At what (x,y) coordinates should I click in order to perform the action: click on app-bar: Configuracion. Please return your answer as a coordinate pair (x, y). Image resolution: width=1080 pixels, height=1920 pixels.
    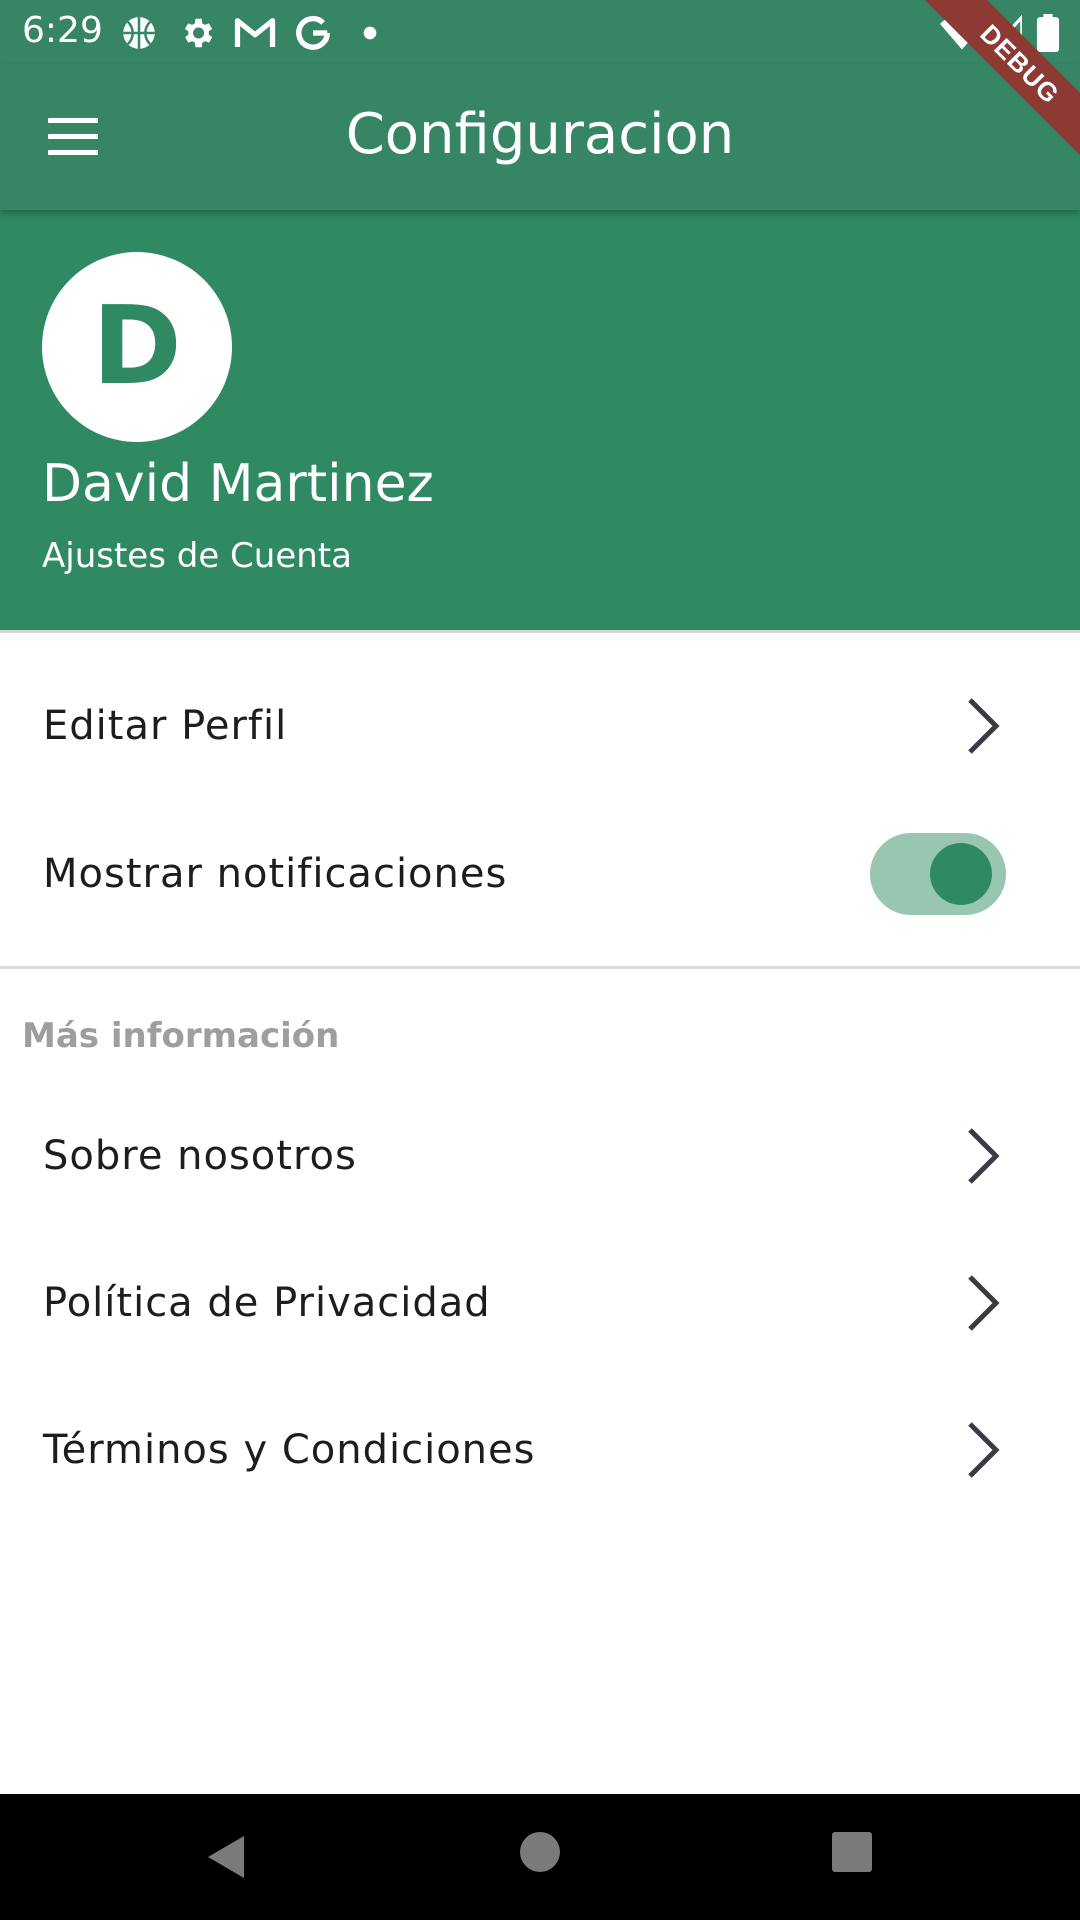
    Looking at the image, I should click on (540, 137).